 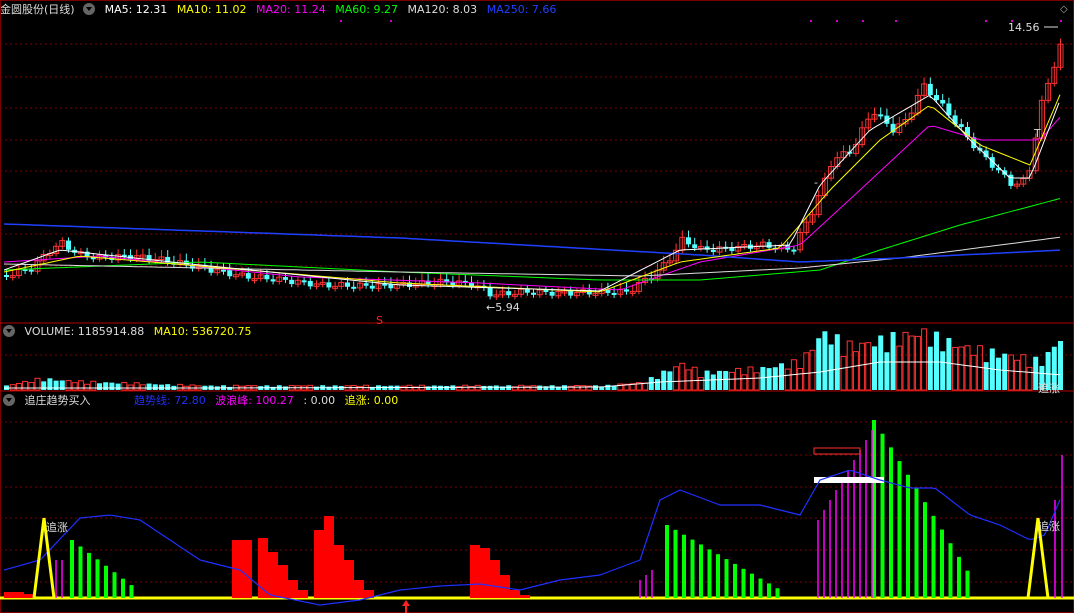 I want to click on diamond-icon: ◇, so click(x=1064, y=9).